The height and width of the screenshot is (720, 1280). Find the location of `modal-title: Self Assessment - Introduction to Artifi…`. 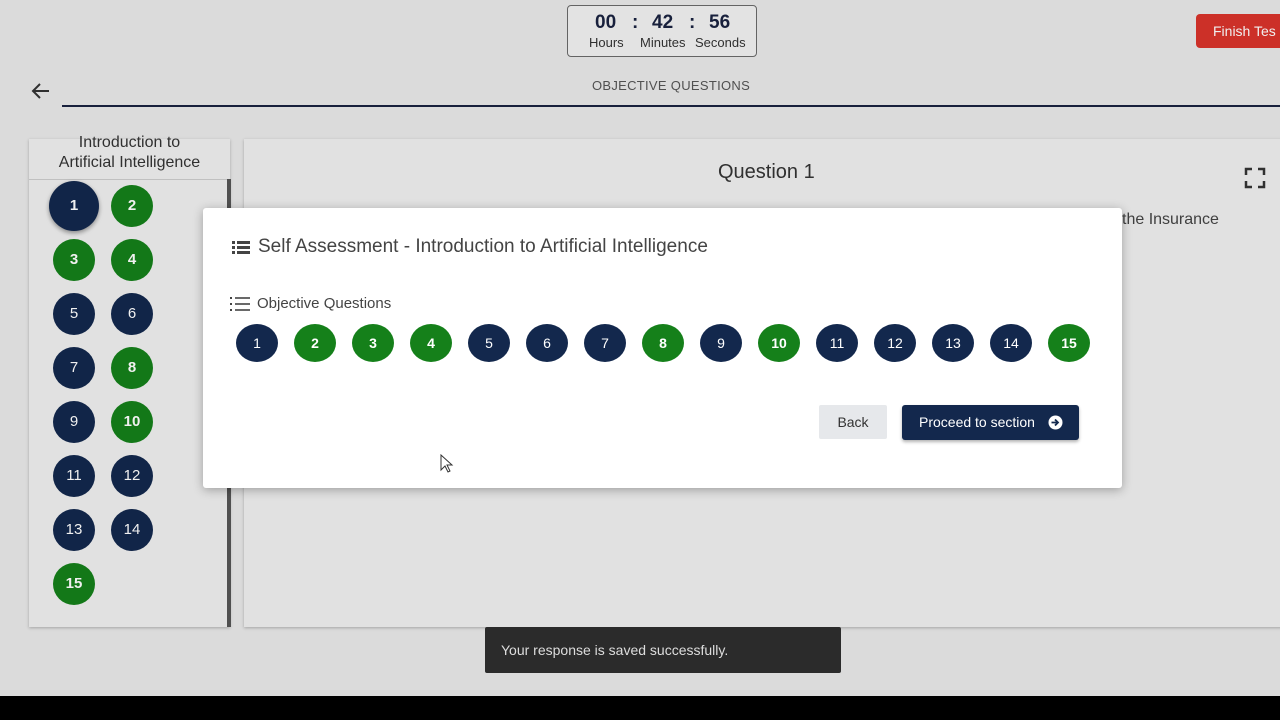

modal-title: Self Assessment - Introduction to Artifi… is located at coordinates (483, 246).